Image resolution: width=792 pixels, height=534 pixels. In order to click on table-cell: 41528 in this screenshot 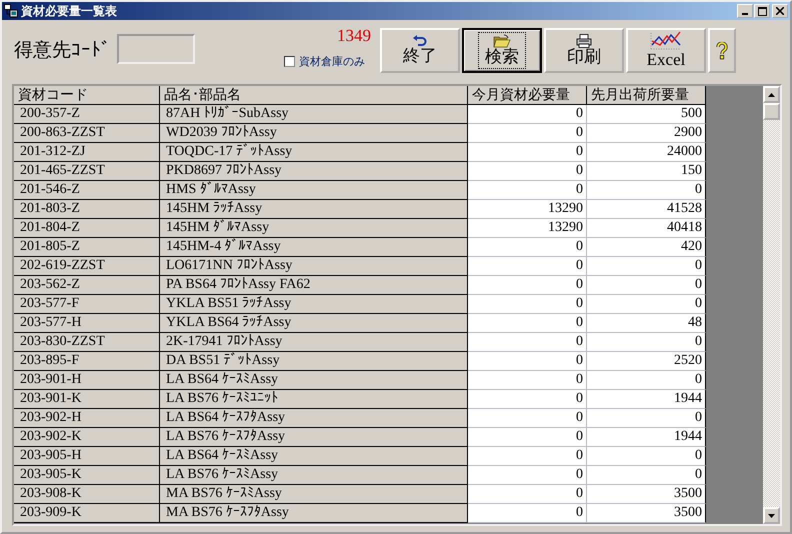, I will do `click(646, 209)`.